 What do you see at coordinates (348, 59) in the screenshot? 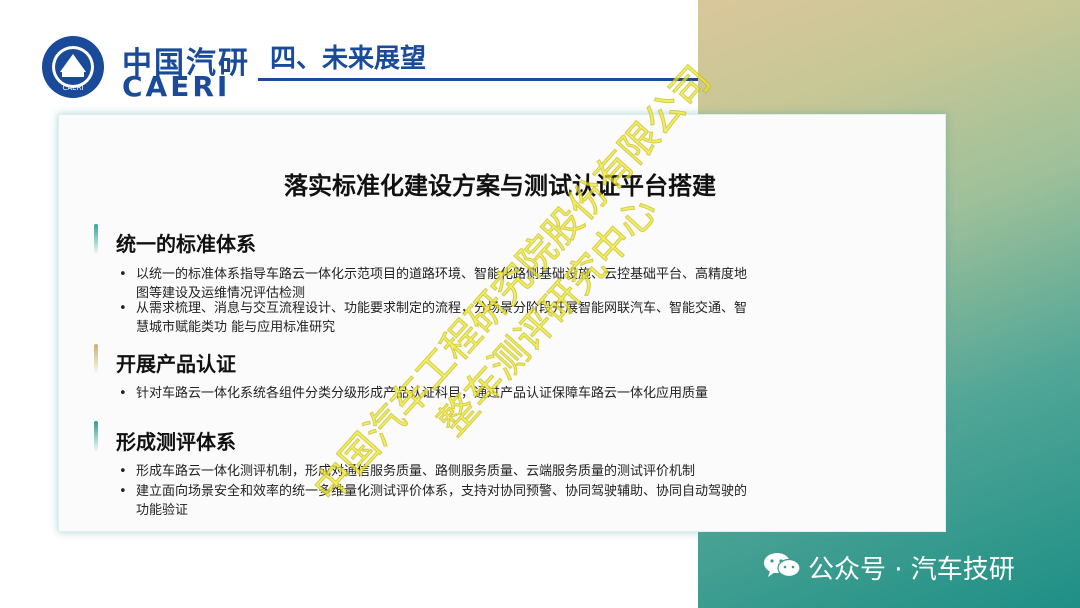
I see `section-title: 四、未来展望` at bounding box center [348, 59].